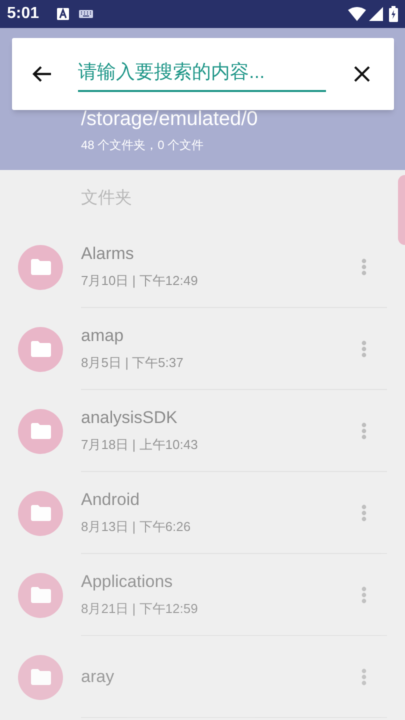  Describe the element at coordinates (108, 254) in the screenshot. I see `folder-name: Alarms` at that location.